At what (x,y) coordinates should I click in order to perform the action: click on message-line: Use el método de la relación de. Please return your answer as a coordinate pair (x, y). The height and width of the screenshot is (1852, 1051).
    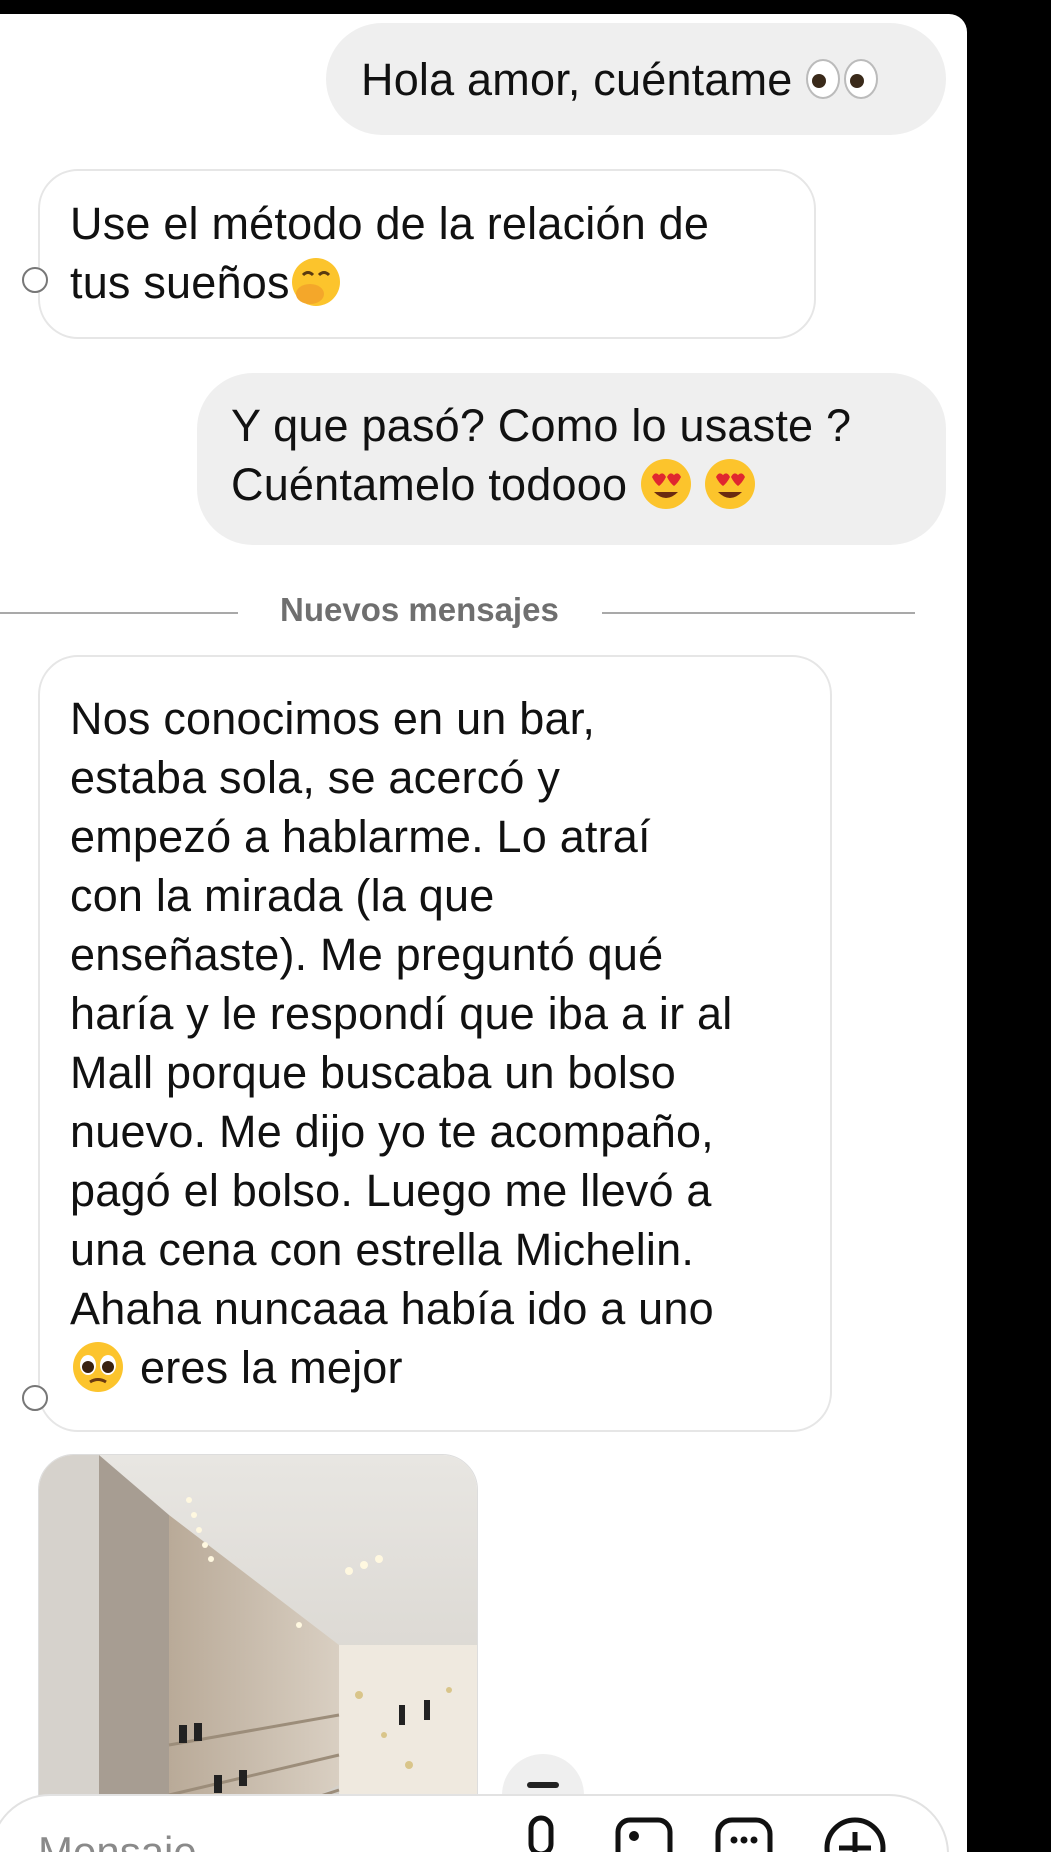
    Looking at the image, I should click on (390, 223).